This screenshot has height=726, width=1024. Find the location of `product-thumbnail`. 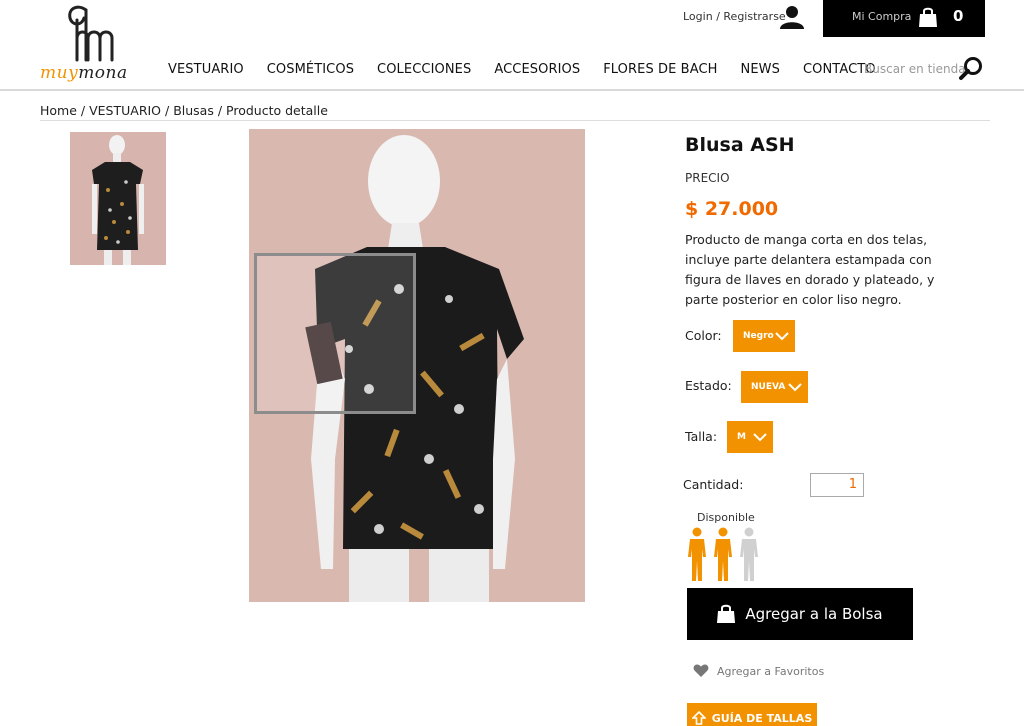

product-thumbnail is located at coordinates (118, 198).